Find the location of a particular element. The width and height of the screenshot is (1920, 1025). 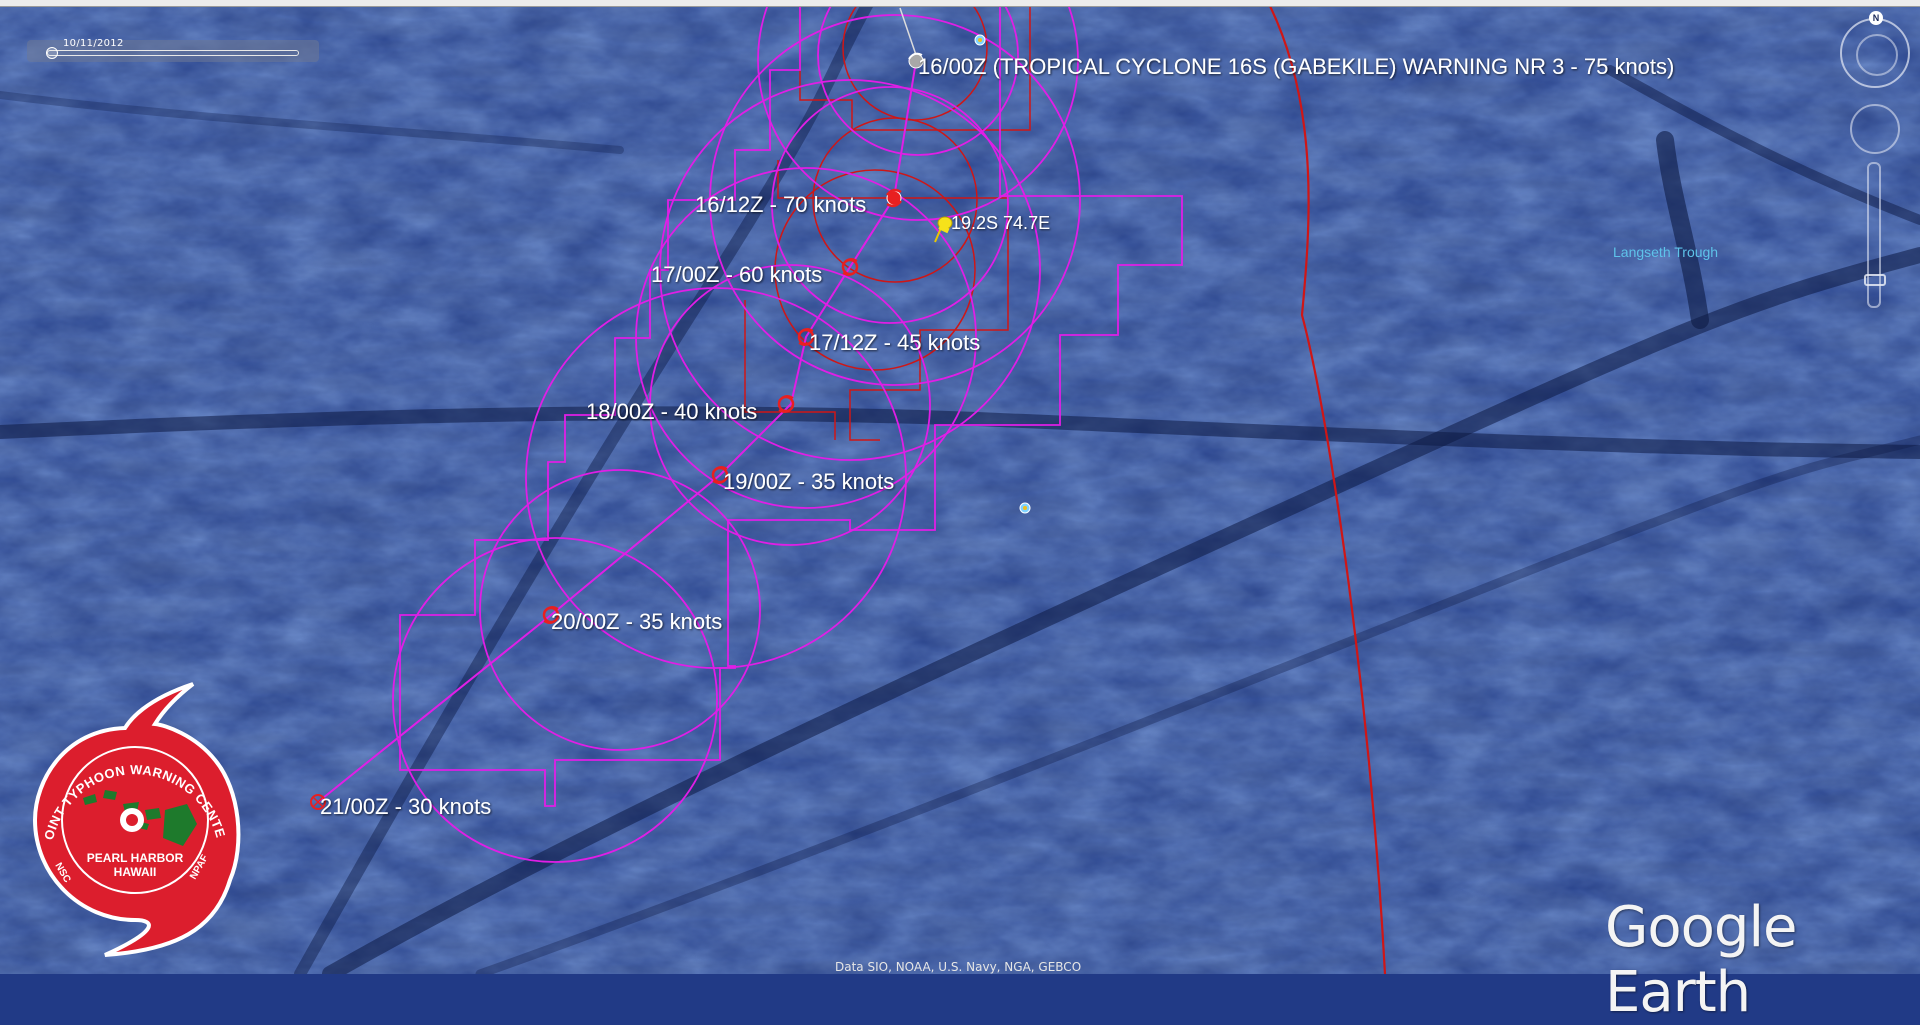

compass-ring: N is located at coordinates (1875, 49).